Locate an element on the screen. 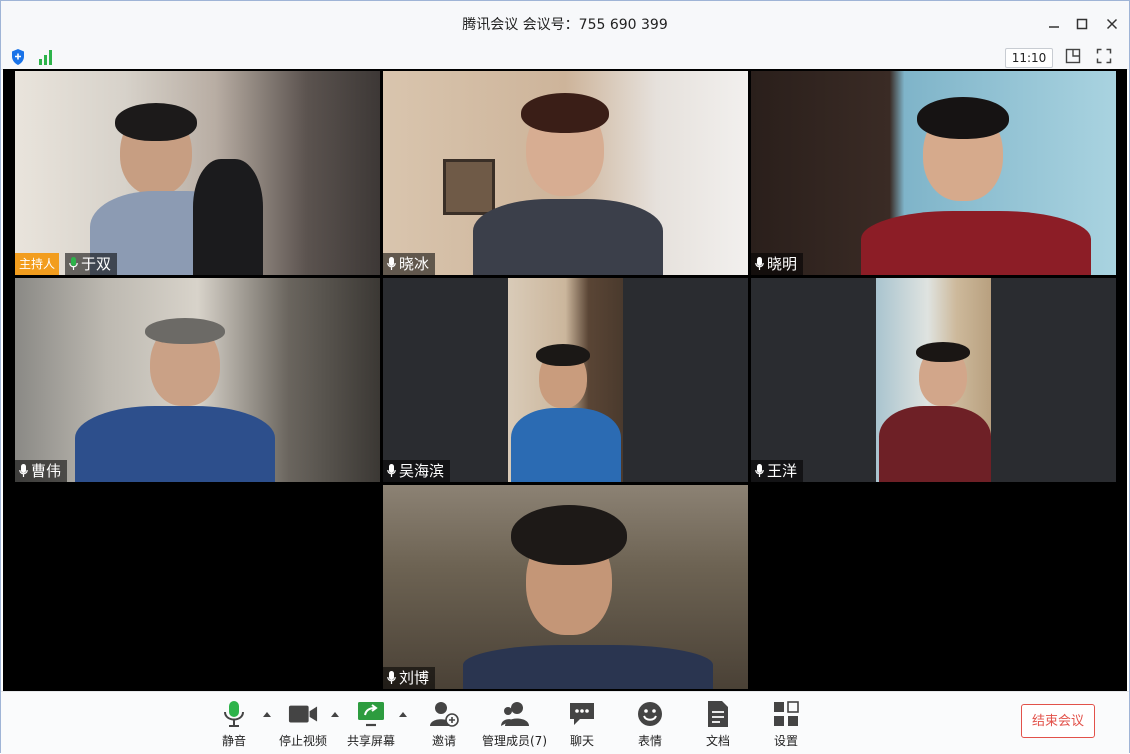 The image size is (1130, 754). video-tile: 晓冰 is located at coordinates (565, 173).